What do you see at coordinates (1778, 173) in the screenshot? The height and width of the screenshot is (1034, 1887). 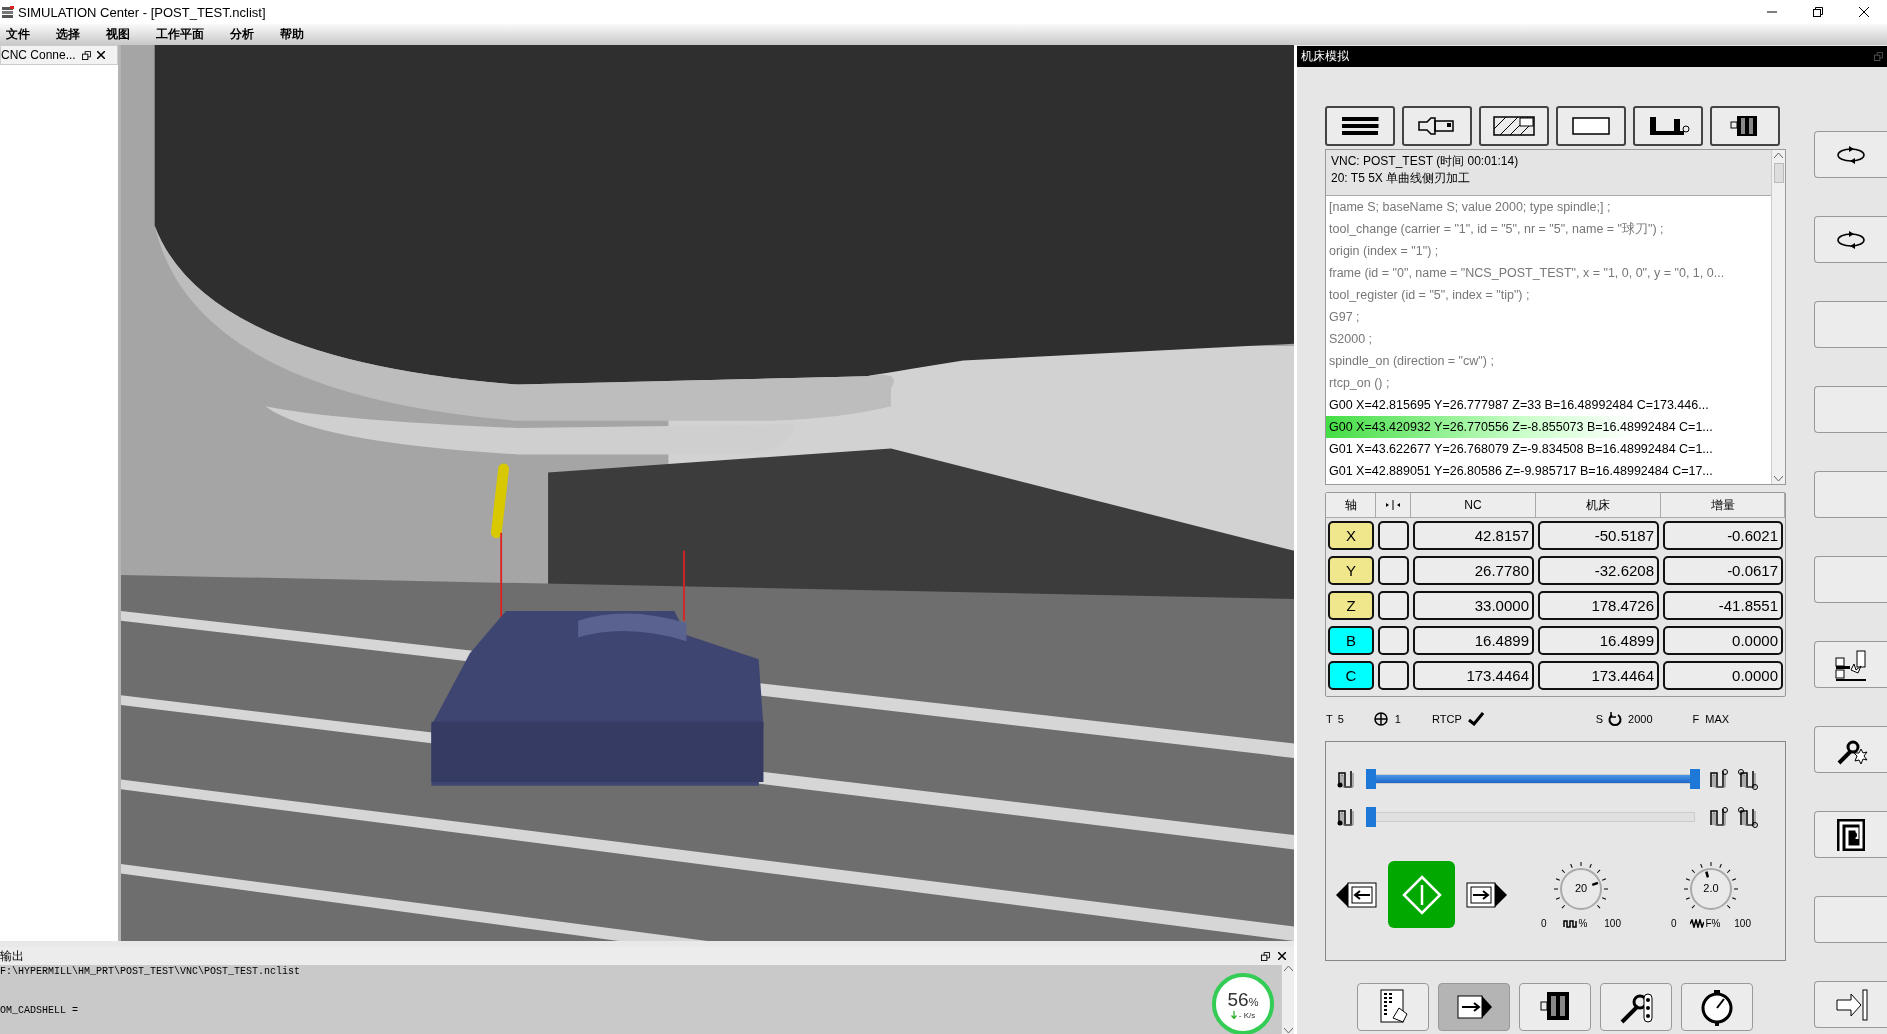 I see `scrollbar-thumb` at bounding box center [1778, 173].